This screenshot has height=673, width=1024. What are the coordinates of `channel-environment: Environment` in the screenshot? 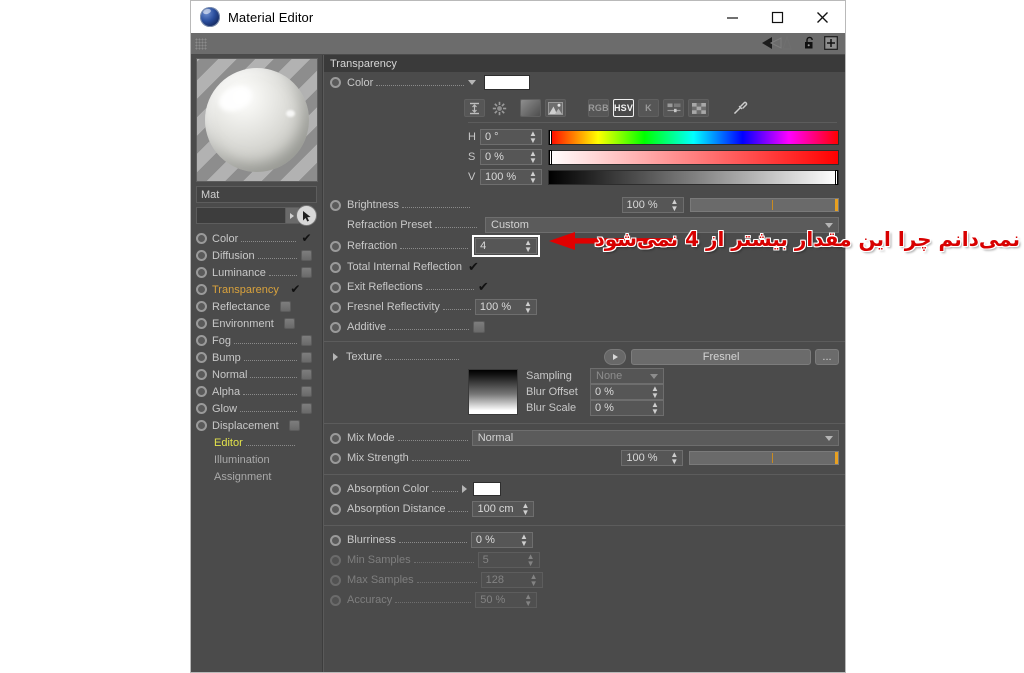 It's located at (256, 323).